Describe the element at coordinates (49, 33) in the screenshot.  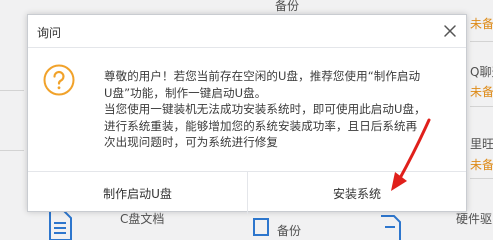
I see `dialog-title: 询问` at that location.